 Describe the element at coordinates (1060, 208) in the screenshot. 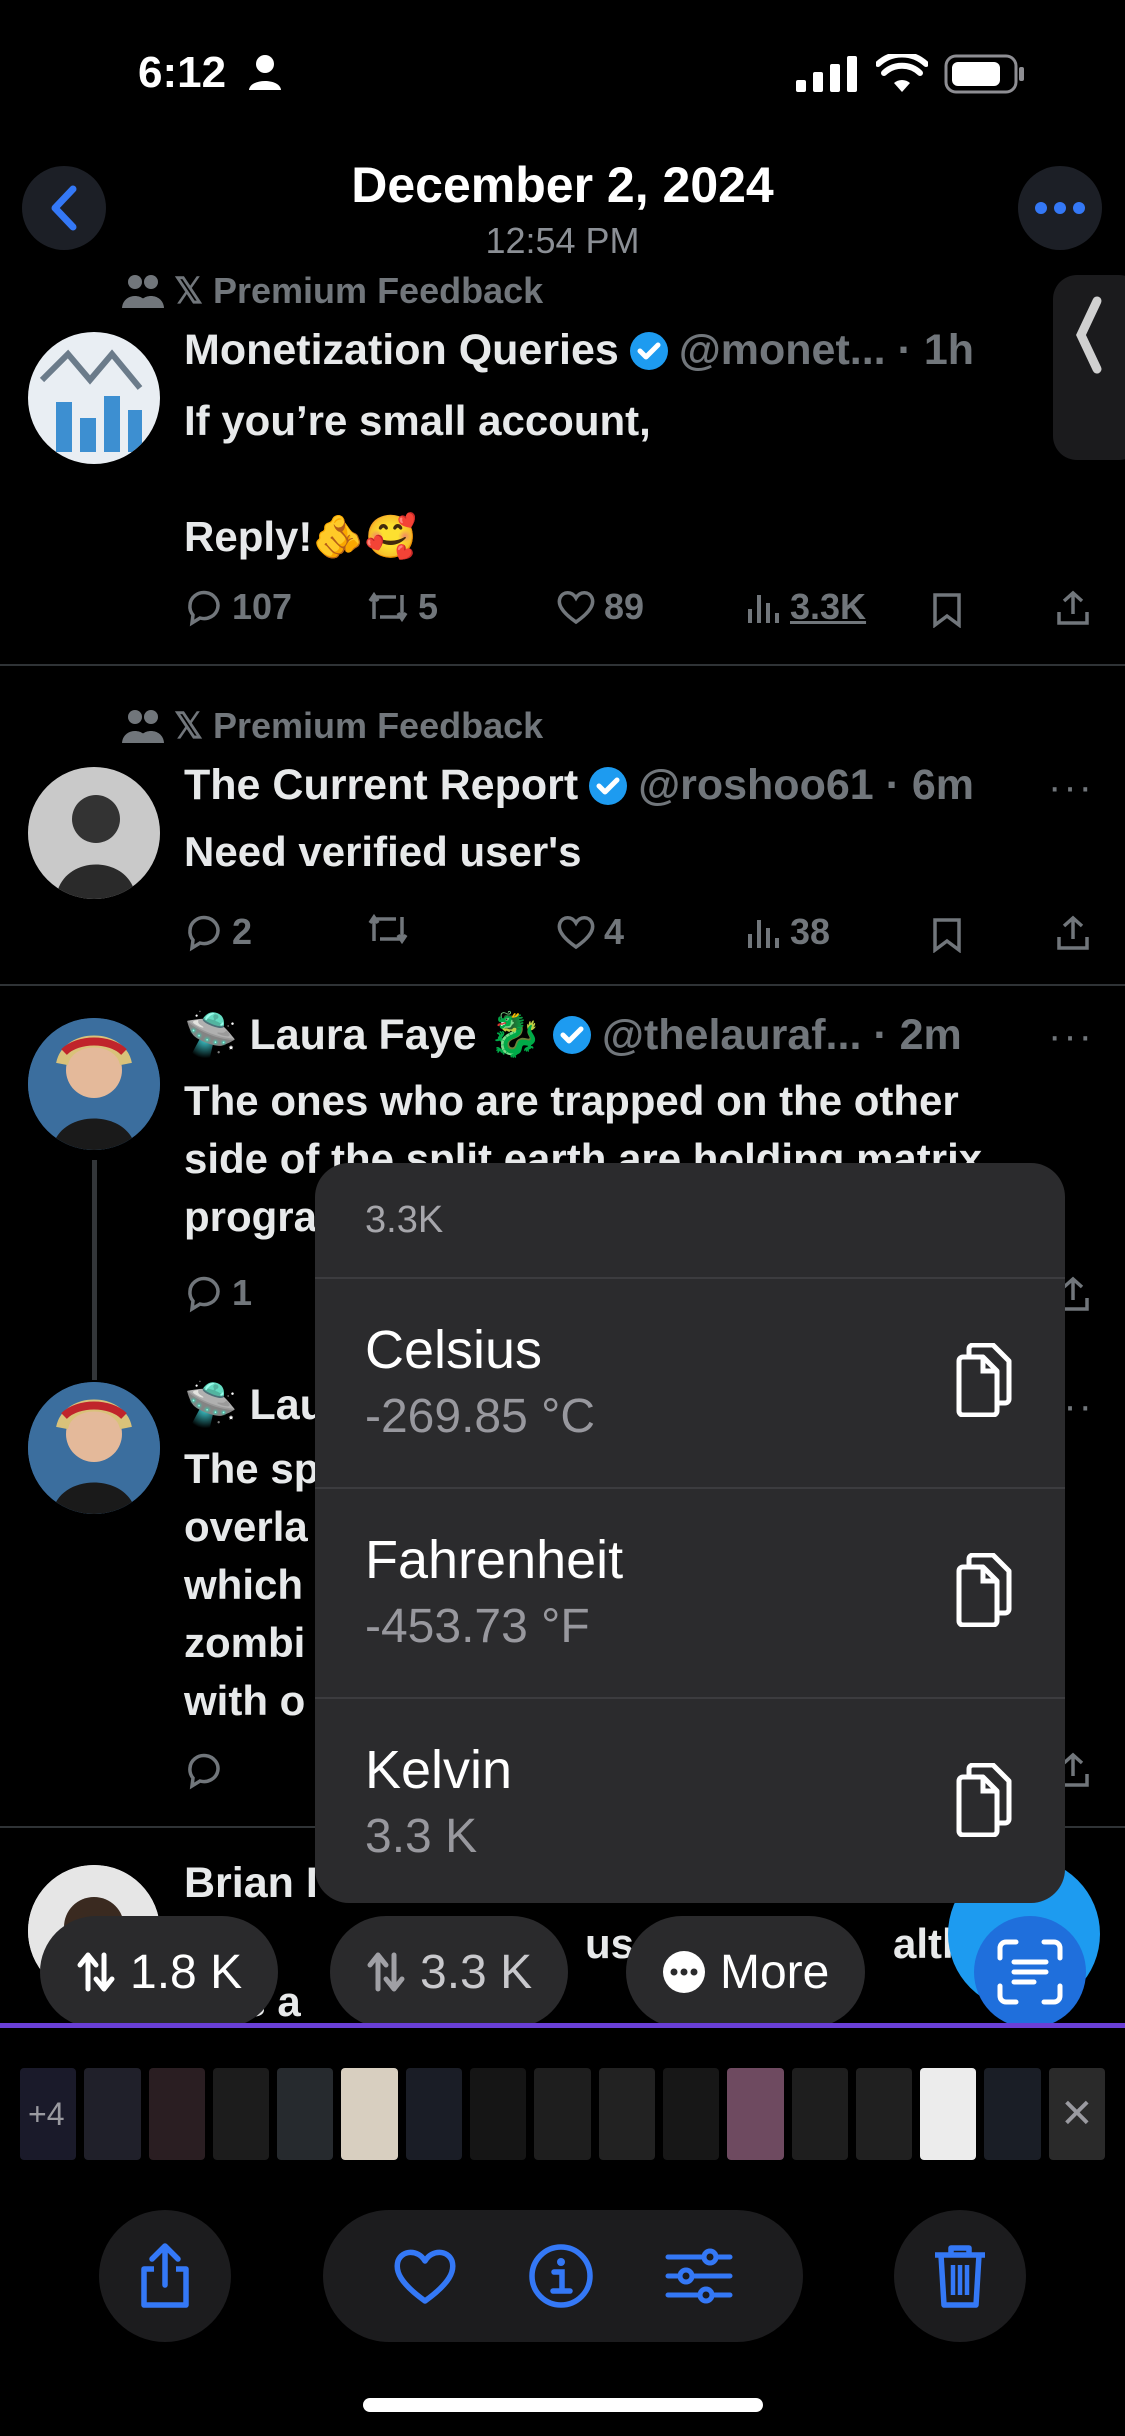

I see `more-options-button` at that location.